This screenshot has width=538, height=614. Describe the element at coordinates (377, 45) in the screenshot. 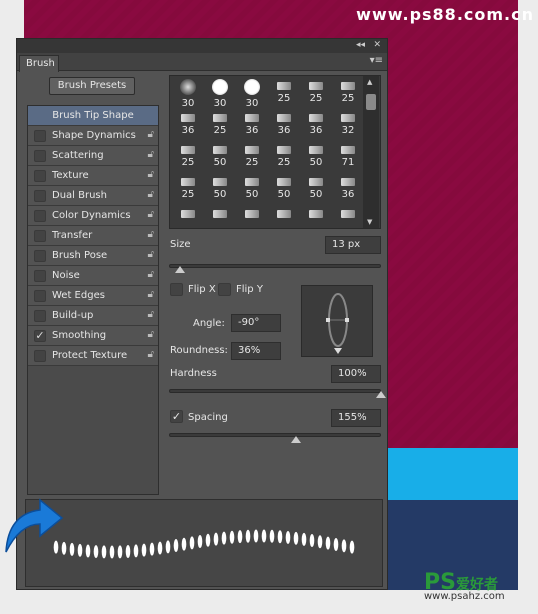

I see `close-icon: ✕` at that location.